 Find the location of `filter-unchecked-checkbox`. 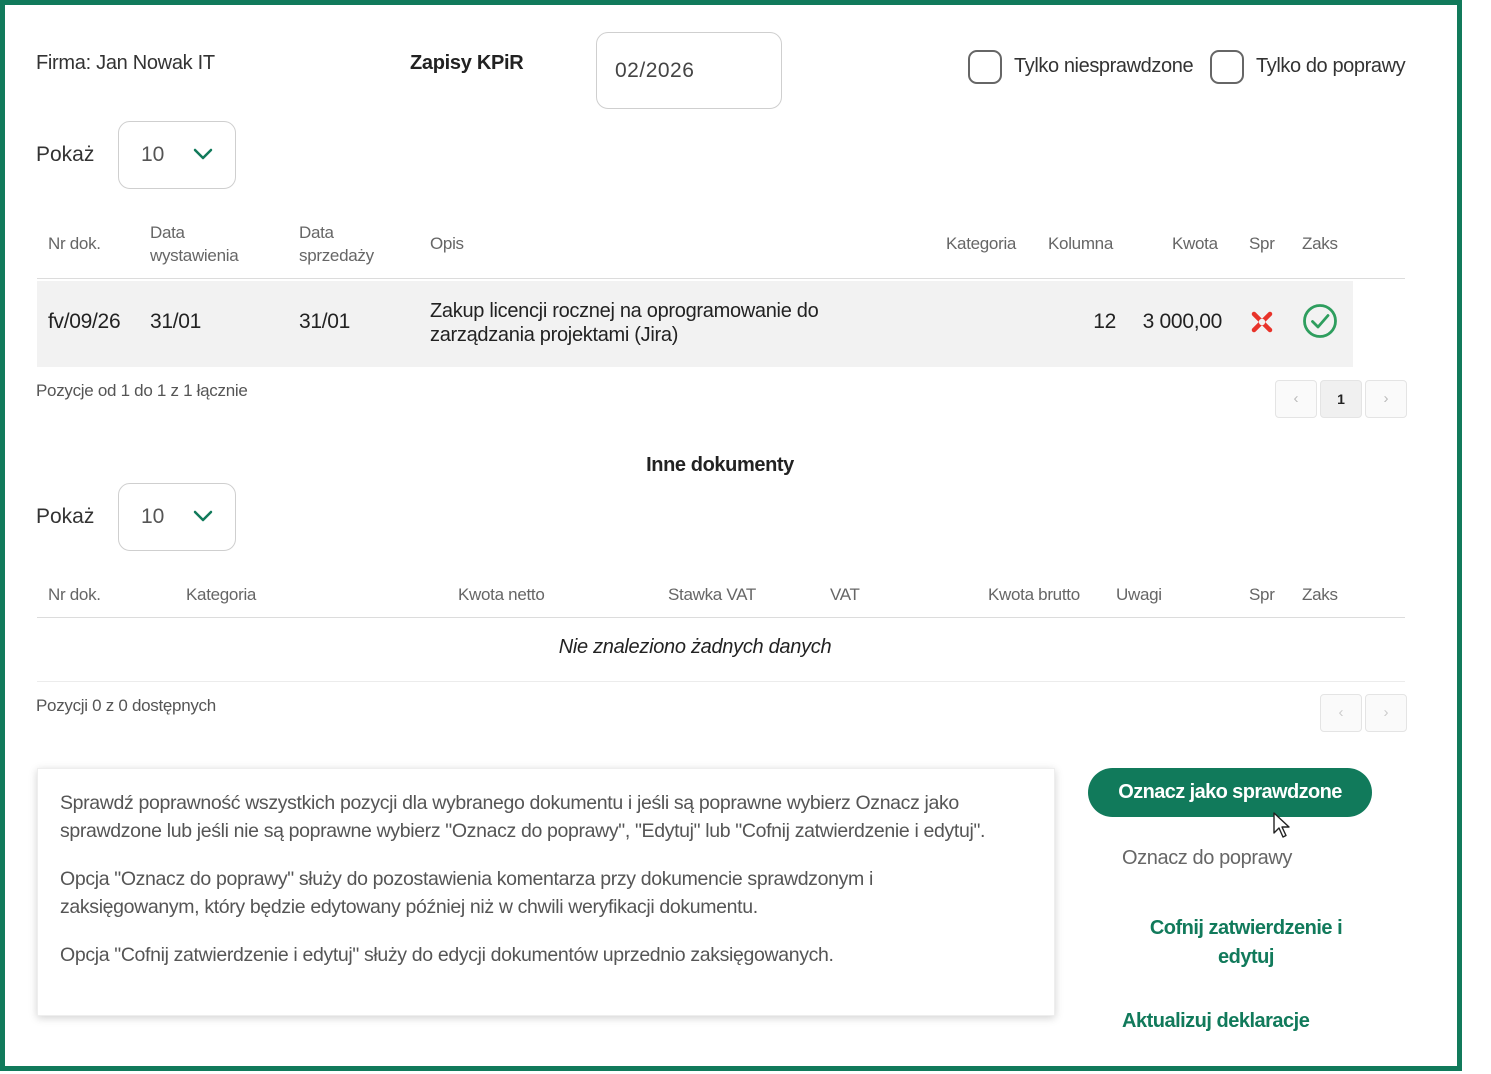

filter-unchecked-checkbox is located at coordinates (985, 67).